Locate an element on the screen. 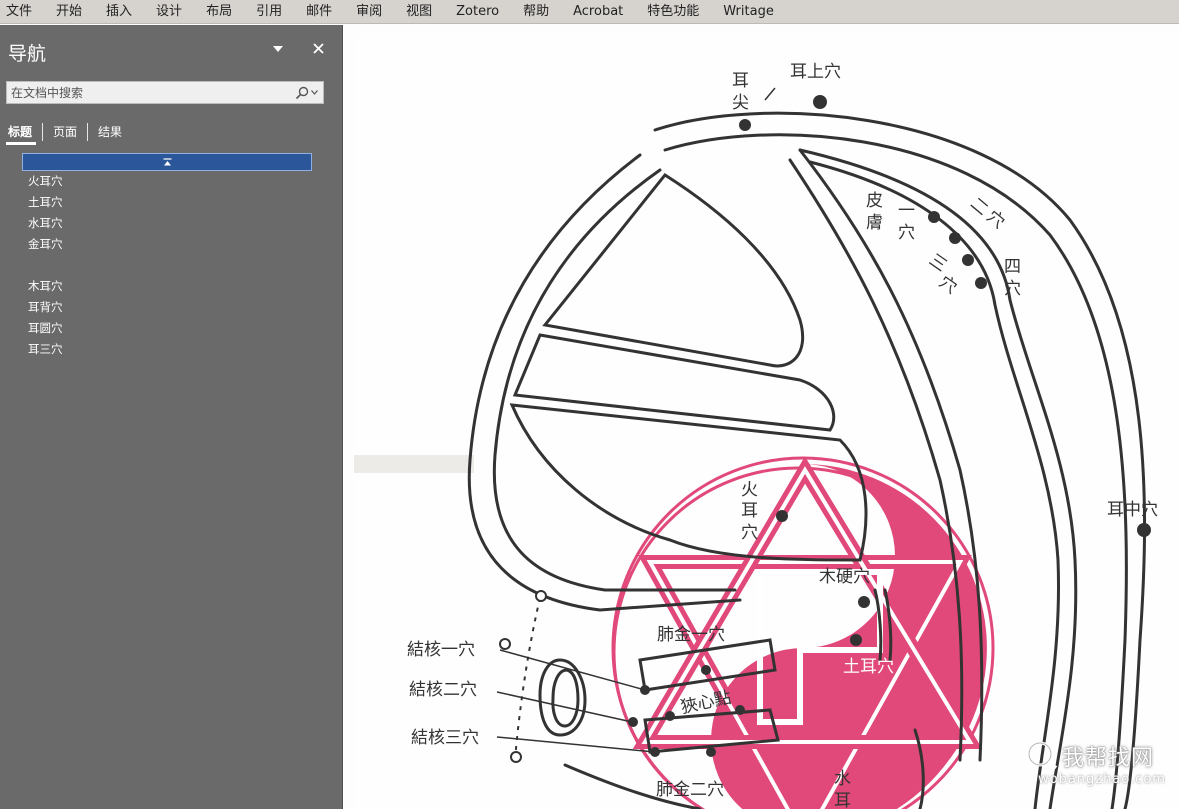 Image resolution: width=1179 pixels, height=809 pixels. collapse-up-icon is located at coordinates (167, 162).